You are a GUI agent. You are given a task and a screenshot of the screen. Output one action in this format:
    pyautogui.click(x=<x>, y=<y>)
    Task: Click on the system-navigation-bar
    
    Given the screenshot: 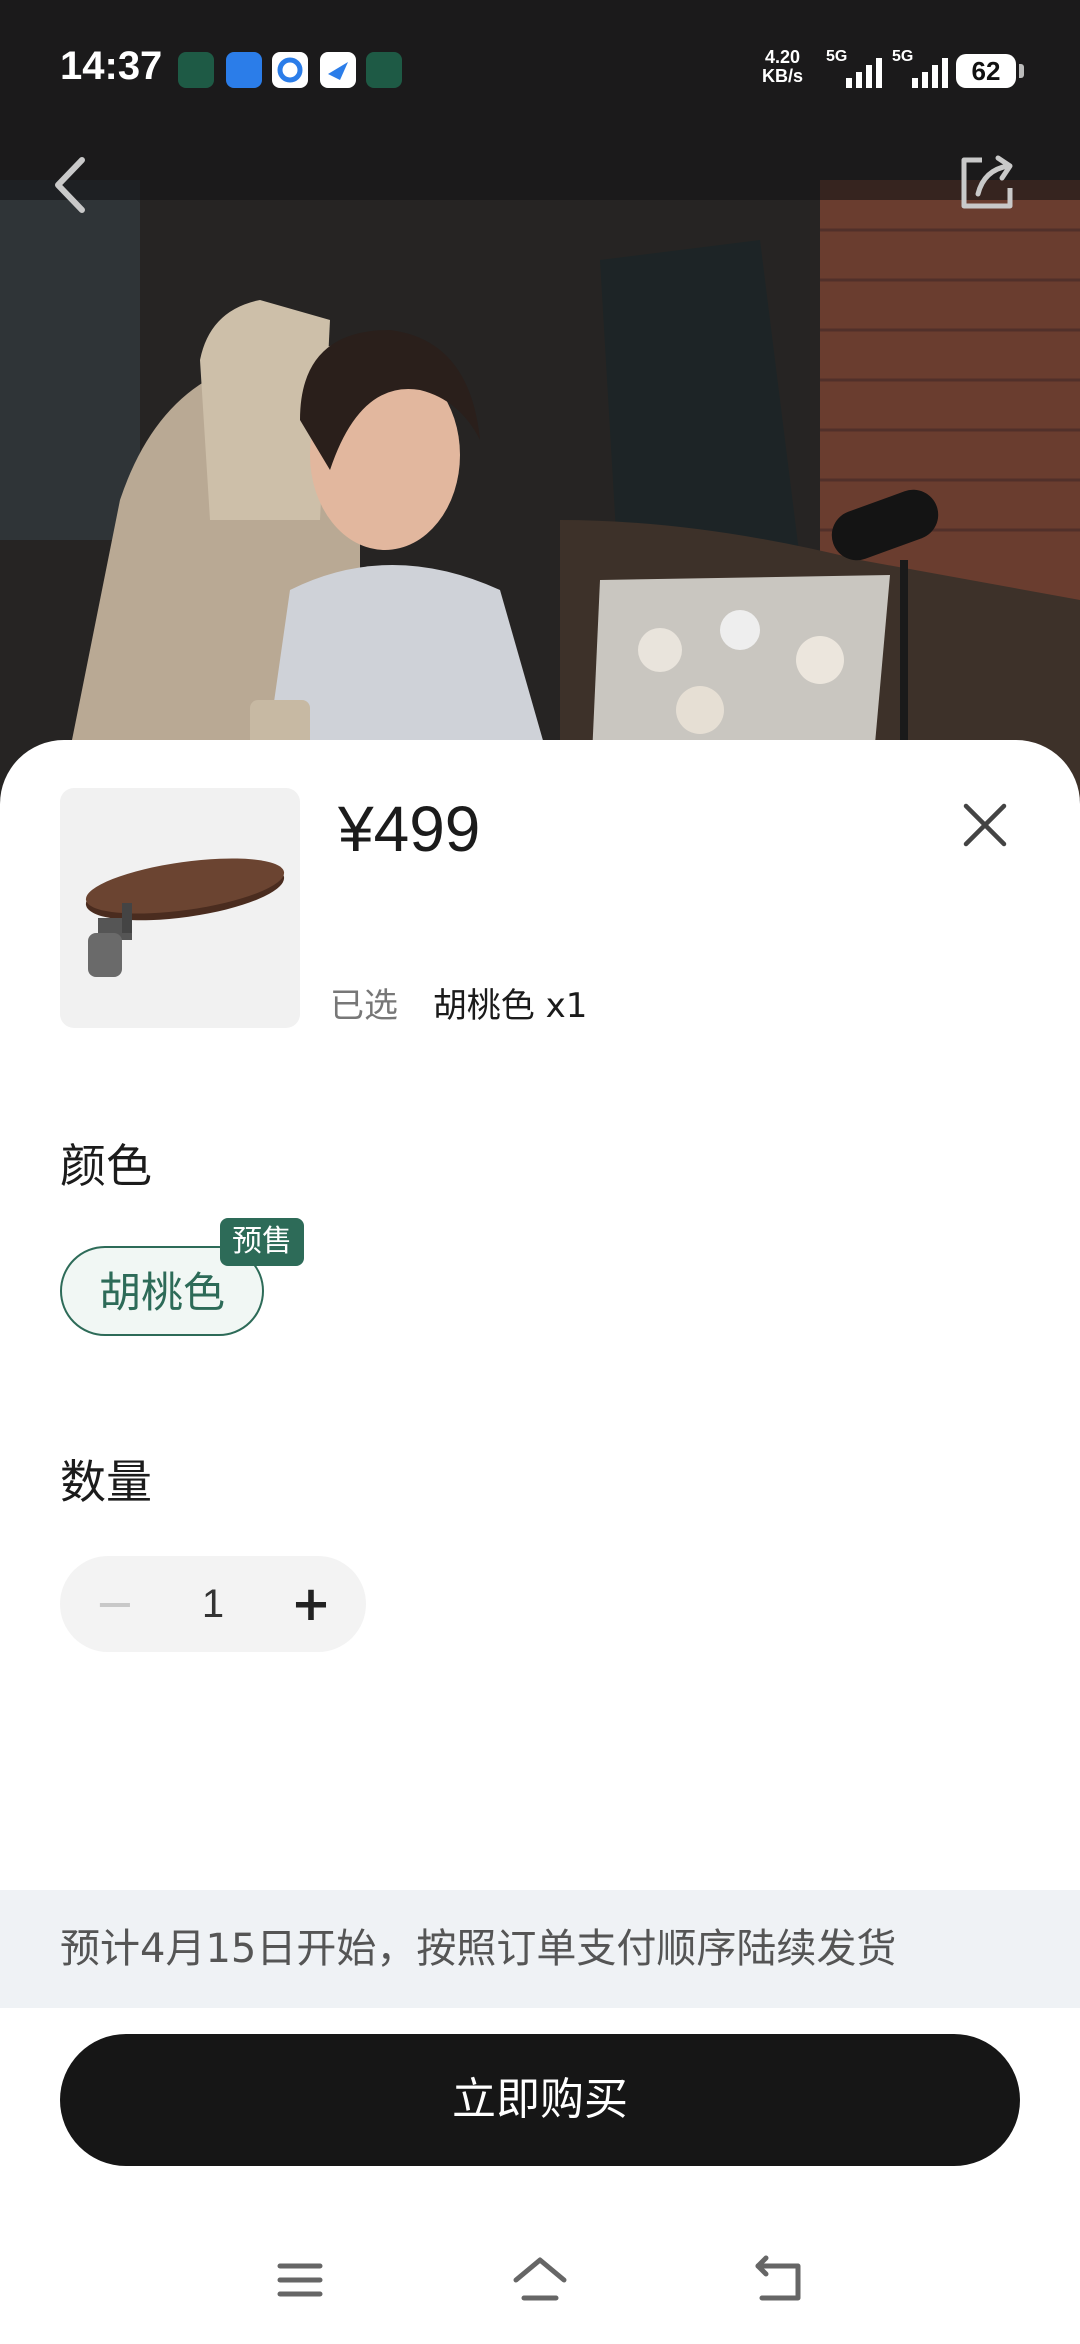 What is the action you would take?
    pyautogui.click(x=540, y=2282)
    